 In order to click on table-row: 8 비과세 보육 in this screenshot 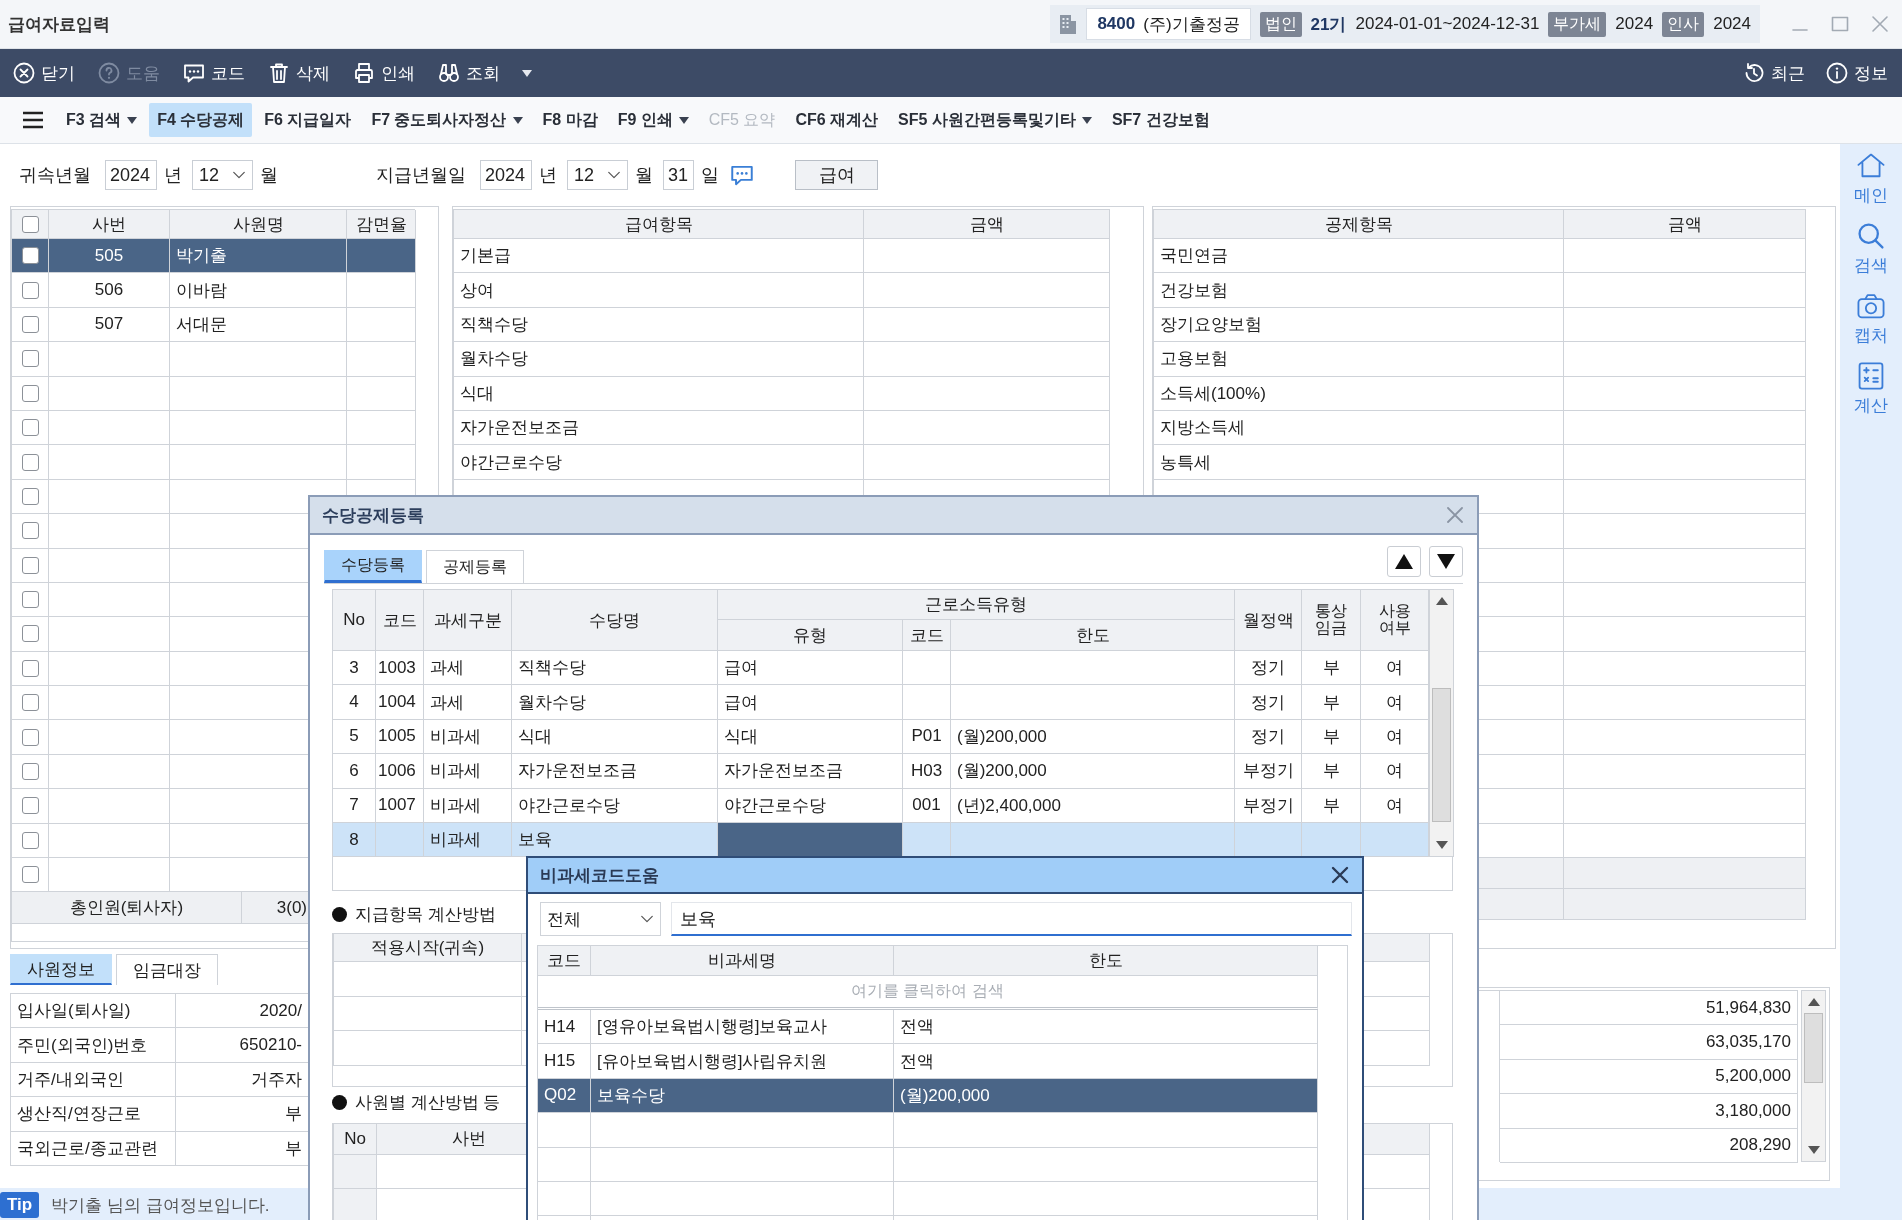, I will do `click(881, 840)`.